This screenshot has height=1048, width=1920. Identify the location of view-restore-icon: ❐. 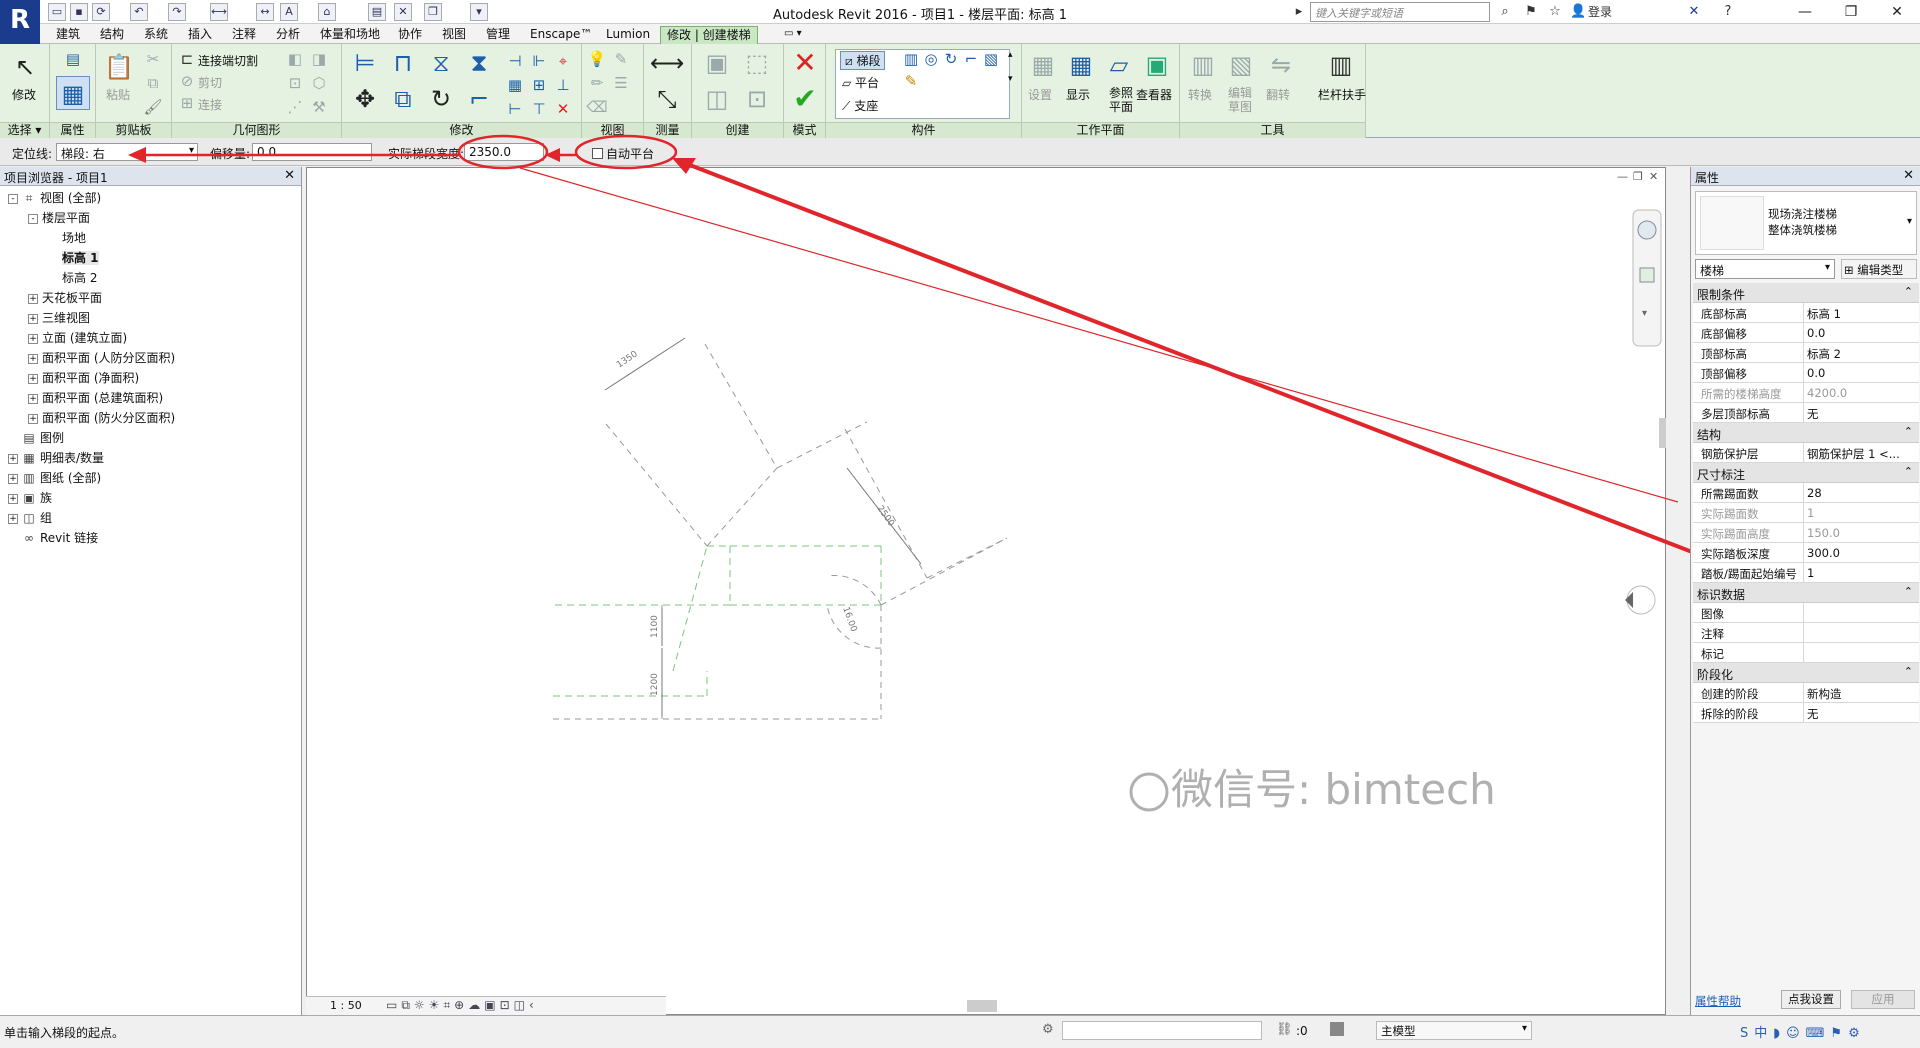
(1638, 176).